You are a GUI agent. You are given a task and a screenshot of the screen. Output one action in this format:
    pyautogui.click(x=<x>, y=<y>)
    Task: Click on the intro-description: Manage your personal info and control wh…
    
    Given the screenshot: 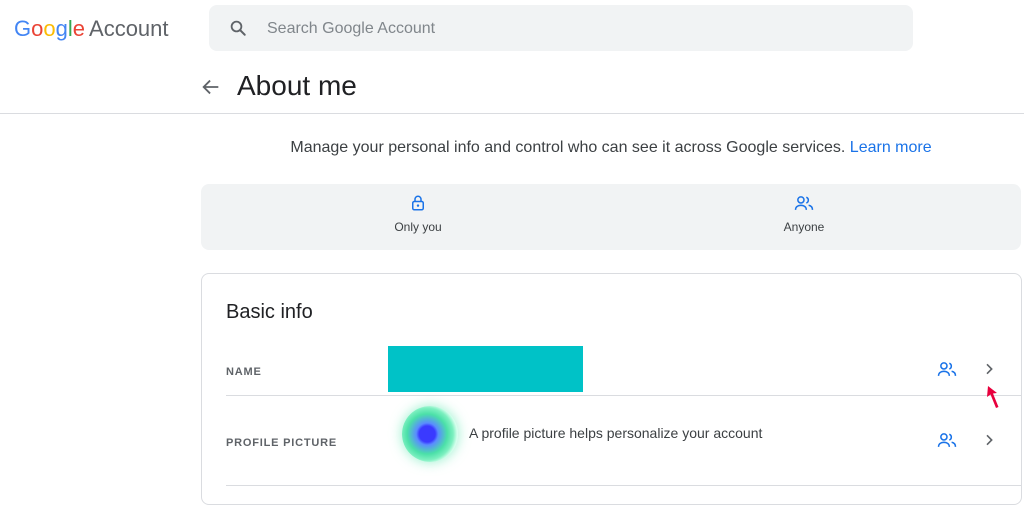 What is the action you would take?
    pyautogui.click(x=568, y=147)
    